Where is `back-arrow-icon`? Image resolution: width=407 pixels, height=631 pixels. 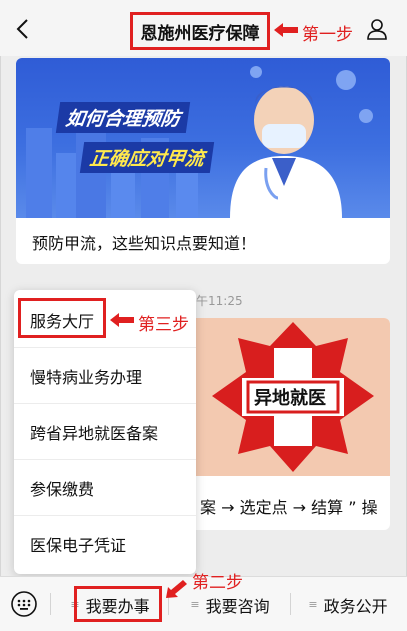 back-arrow-icon is located at coordinates (23, 29).